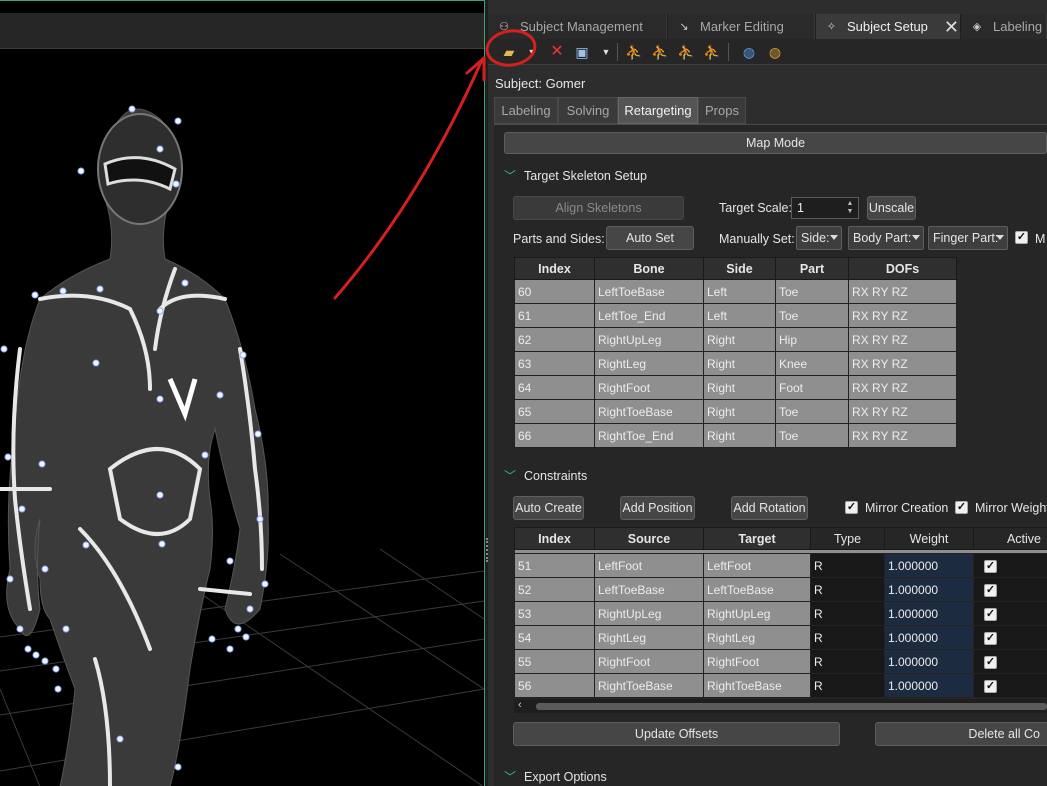 This screenshot has width=1047, height=786. What do you see at coordinates (902, 268) in the screenshot?
I see `column-header-dofs: DOFs` at bounding box center [902, 268].